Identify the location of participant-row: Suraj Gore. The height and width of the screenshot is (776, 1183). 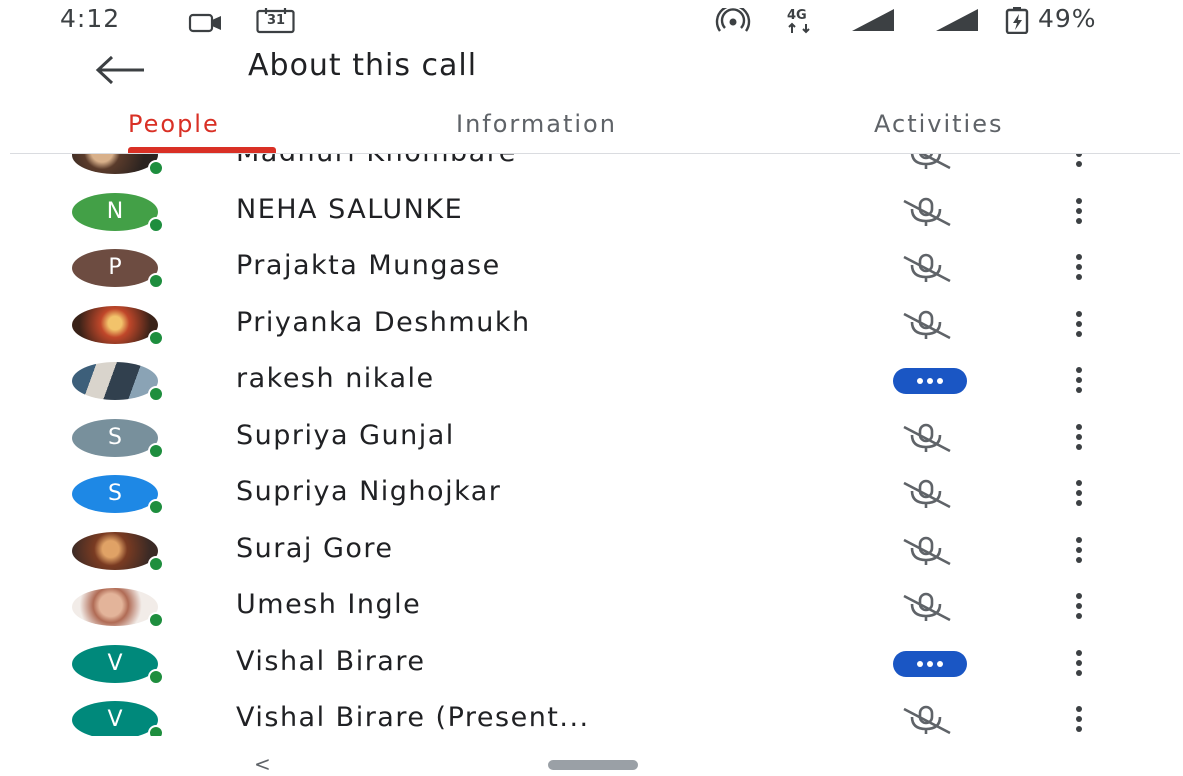
(591, 547).